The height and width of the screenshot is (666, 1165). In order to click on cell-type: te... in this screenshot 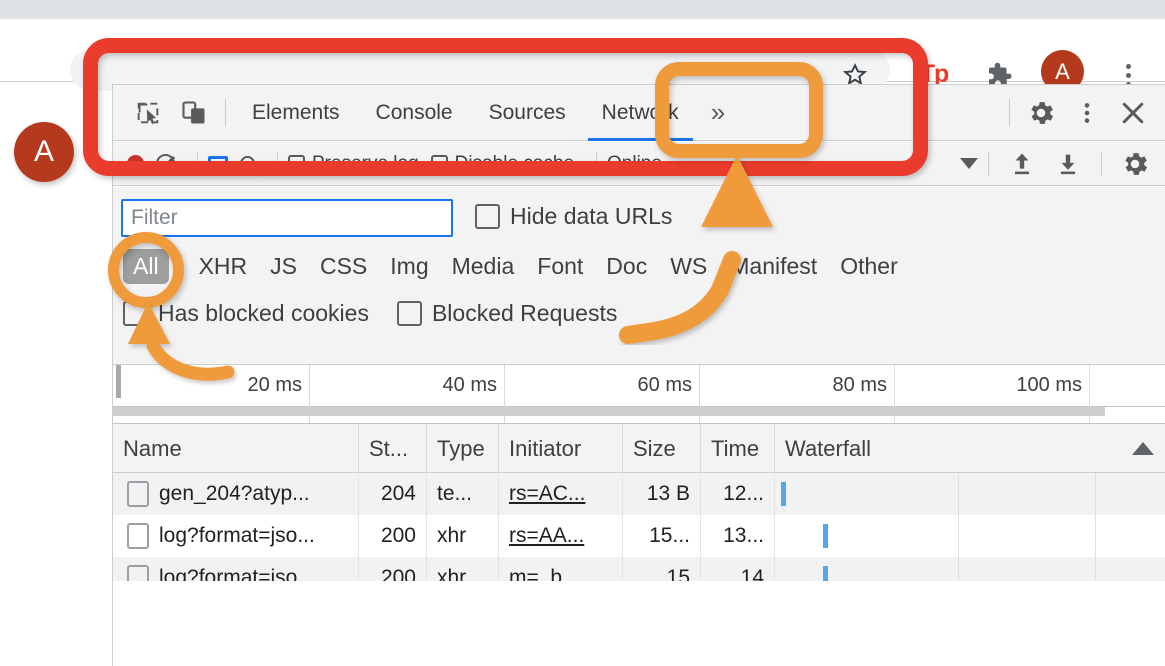, I will do `click(463, 494)`.